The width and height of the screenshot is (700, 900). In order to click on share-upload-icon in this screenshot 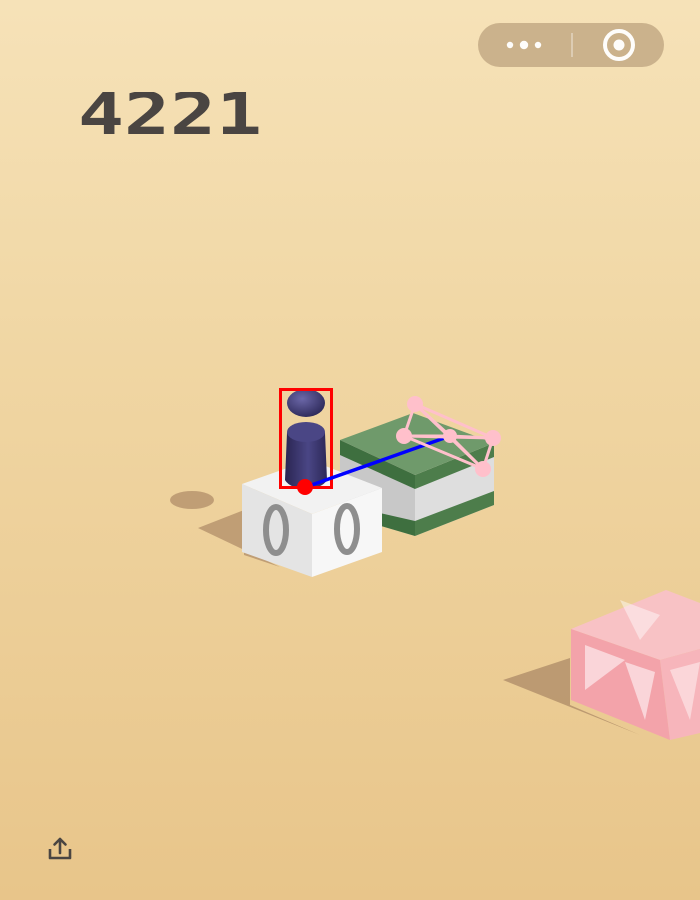, I will do `click(60, 848)`.